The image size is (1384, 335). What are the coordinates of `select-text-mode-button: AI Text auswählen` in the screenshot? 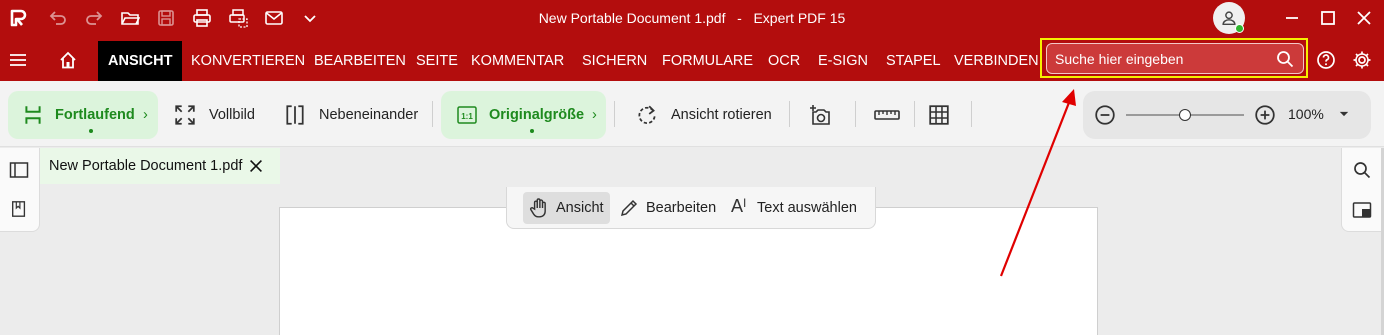 It's located at (801, 208).